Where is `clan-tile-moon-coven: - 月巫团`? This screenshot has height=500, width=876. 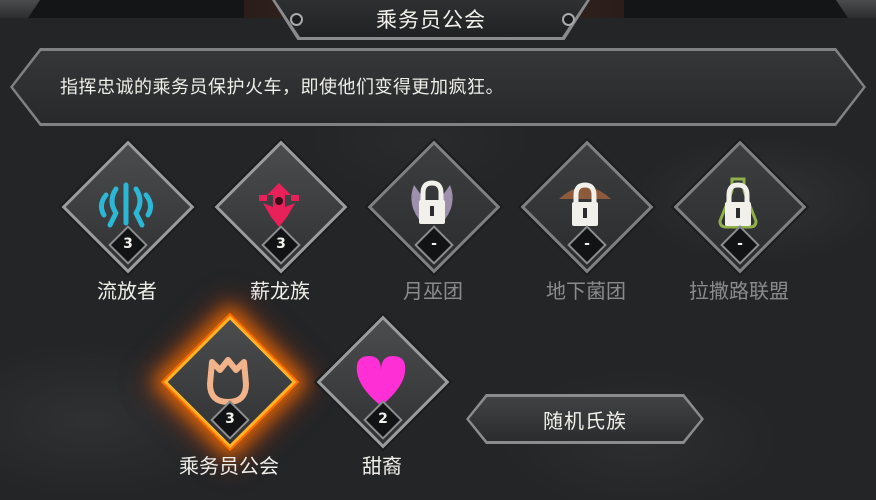
clan-tile-moon-coven: - 月巫团 is located at coordinates (433, 229).